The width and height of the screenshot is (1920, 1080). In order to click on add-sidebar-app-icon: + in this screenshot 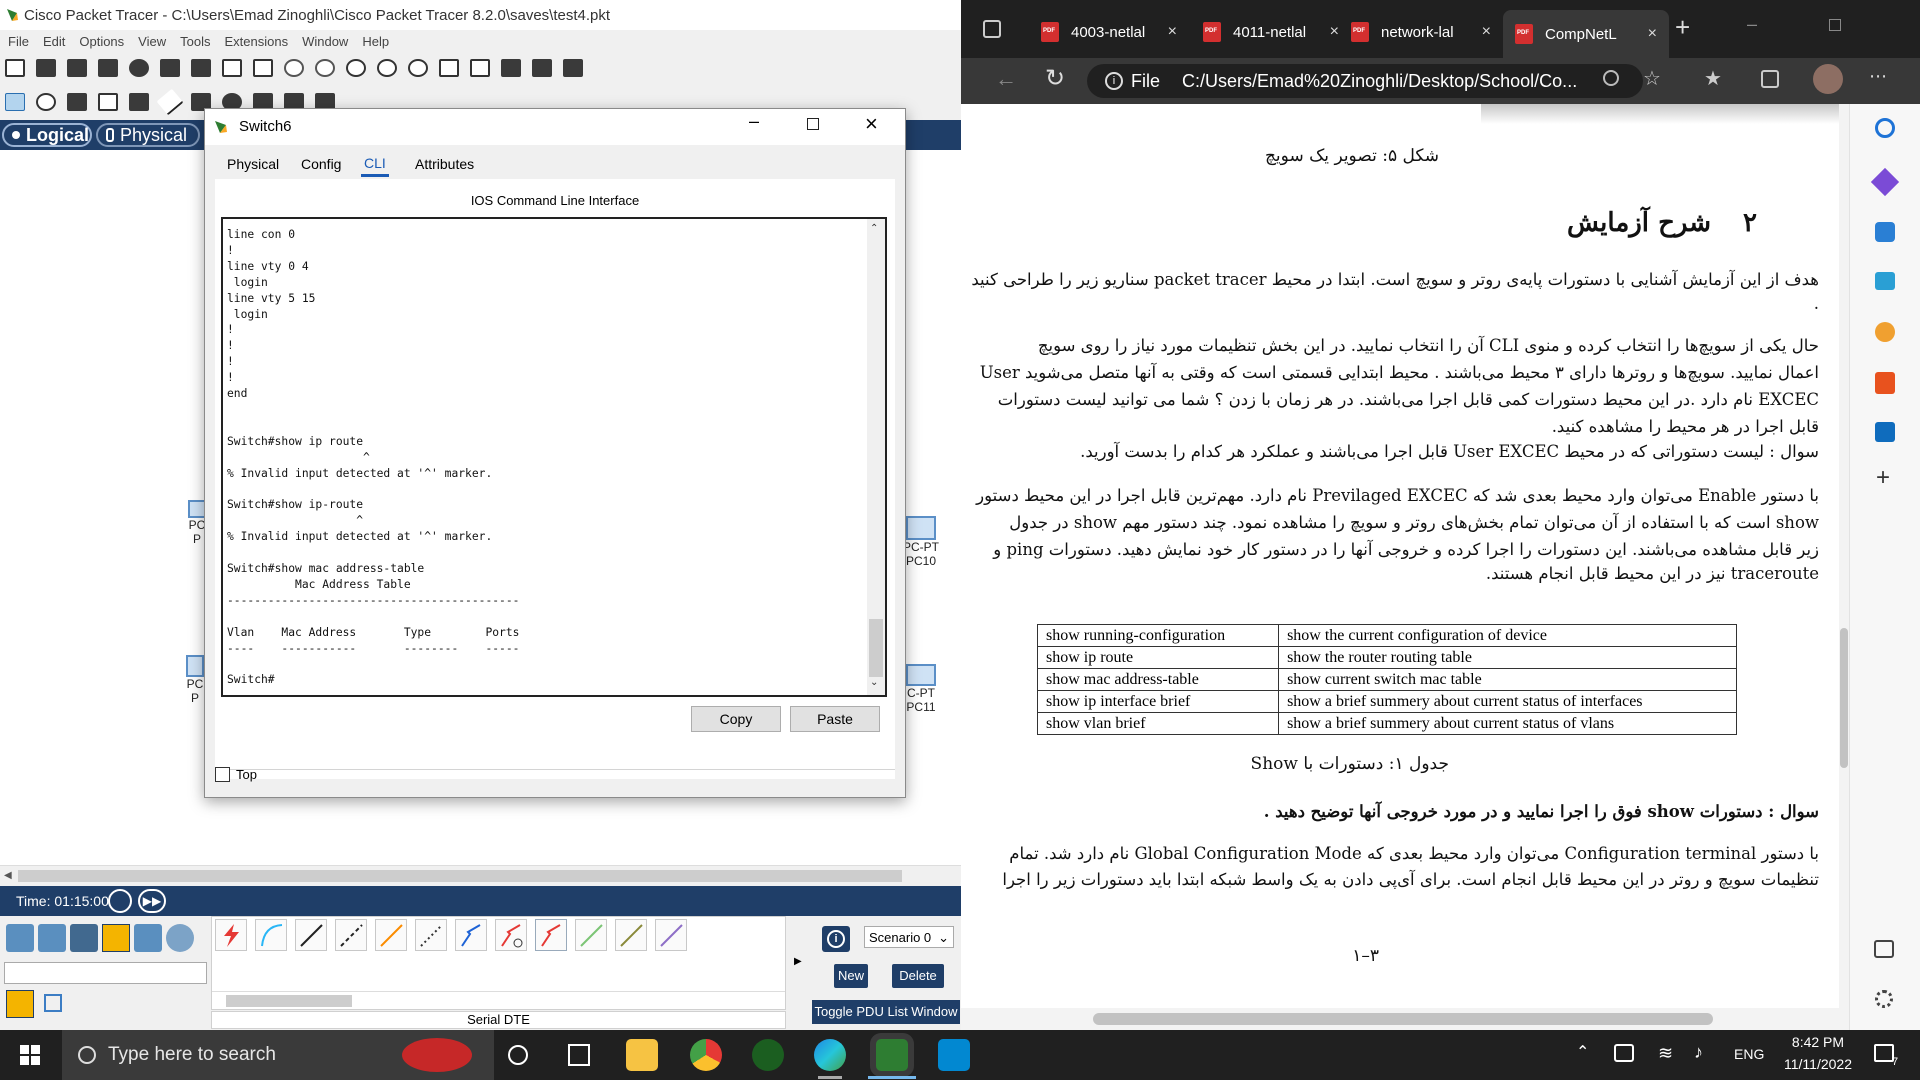, I will do `click(1883, 478)`.